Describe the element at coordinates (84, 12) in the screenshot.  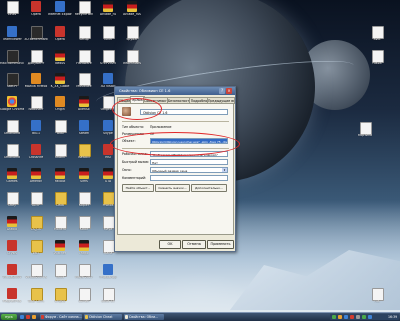
I see `desktop-icon: Recycle Bin` at that location.